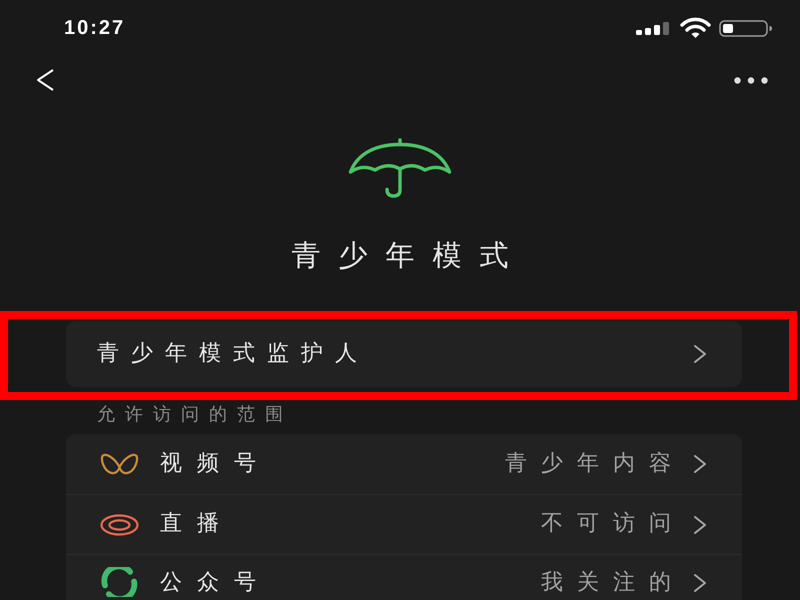  What do you see at coordinates (409, 255) in the screenshot?
I see `page-title: 青少年模式` at bounding box center [409, 255].